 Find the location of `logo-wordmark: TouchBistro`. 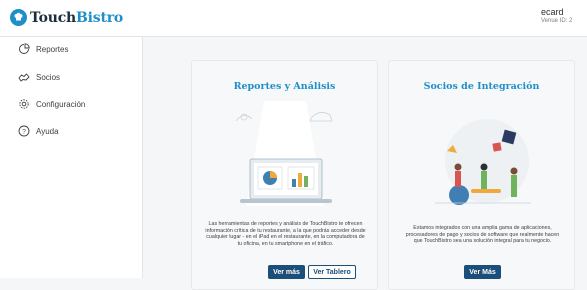

logo-wordmark: TouchBistro is located at coordinates (76, 18).